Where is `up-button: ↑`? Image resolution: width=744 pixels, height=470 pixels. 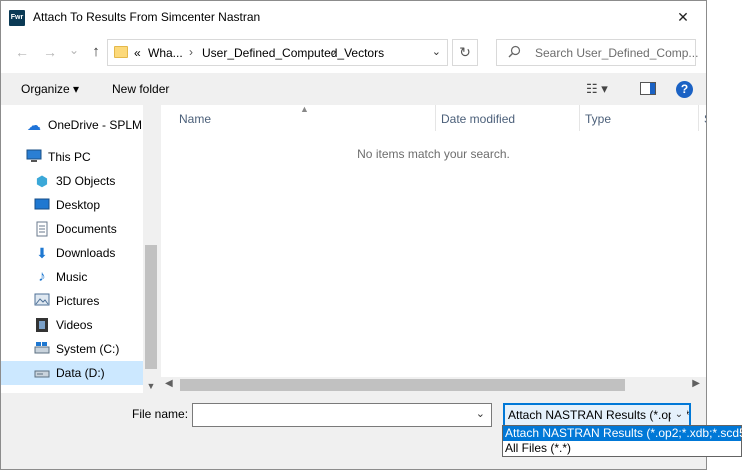 up-button: ↑ is located at coordinates (96, 52).